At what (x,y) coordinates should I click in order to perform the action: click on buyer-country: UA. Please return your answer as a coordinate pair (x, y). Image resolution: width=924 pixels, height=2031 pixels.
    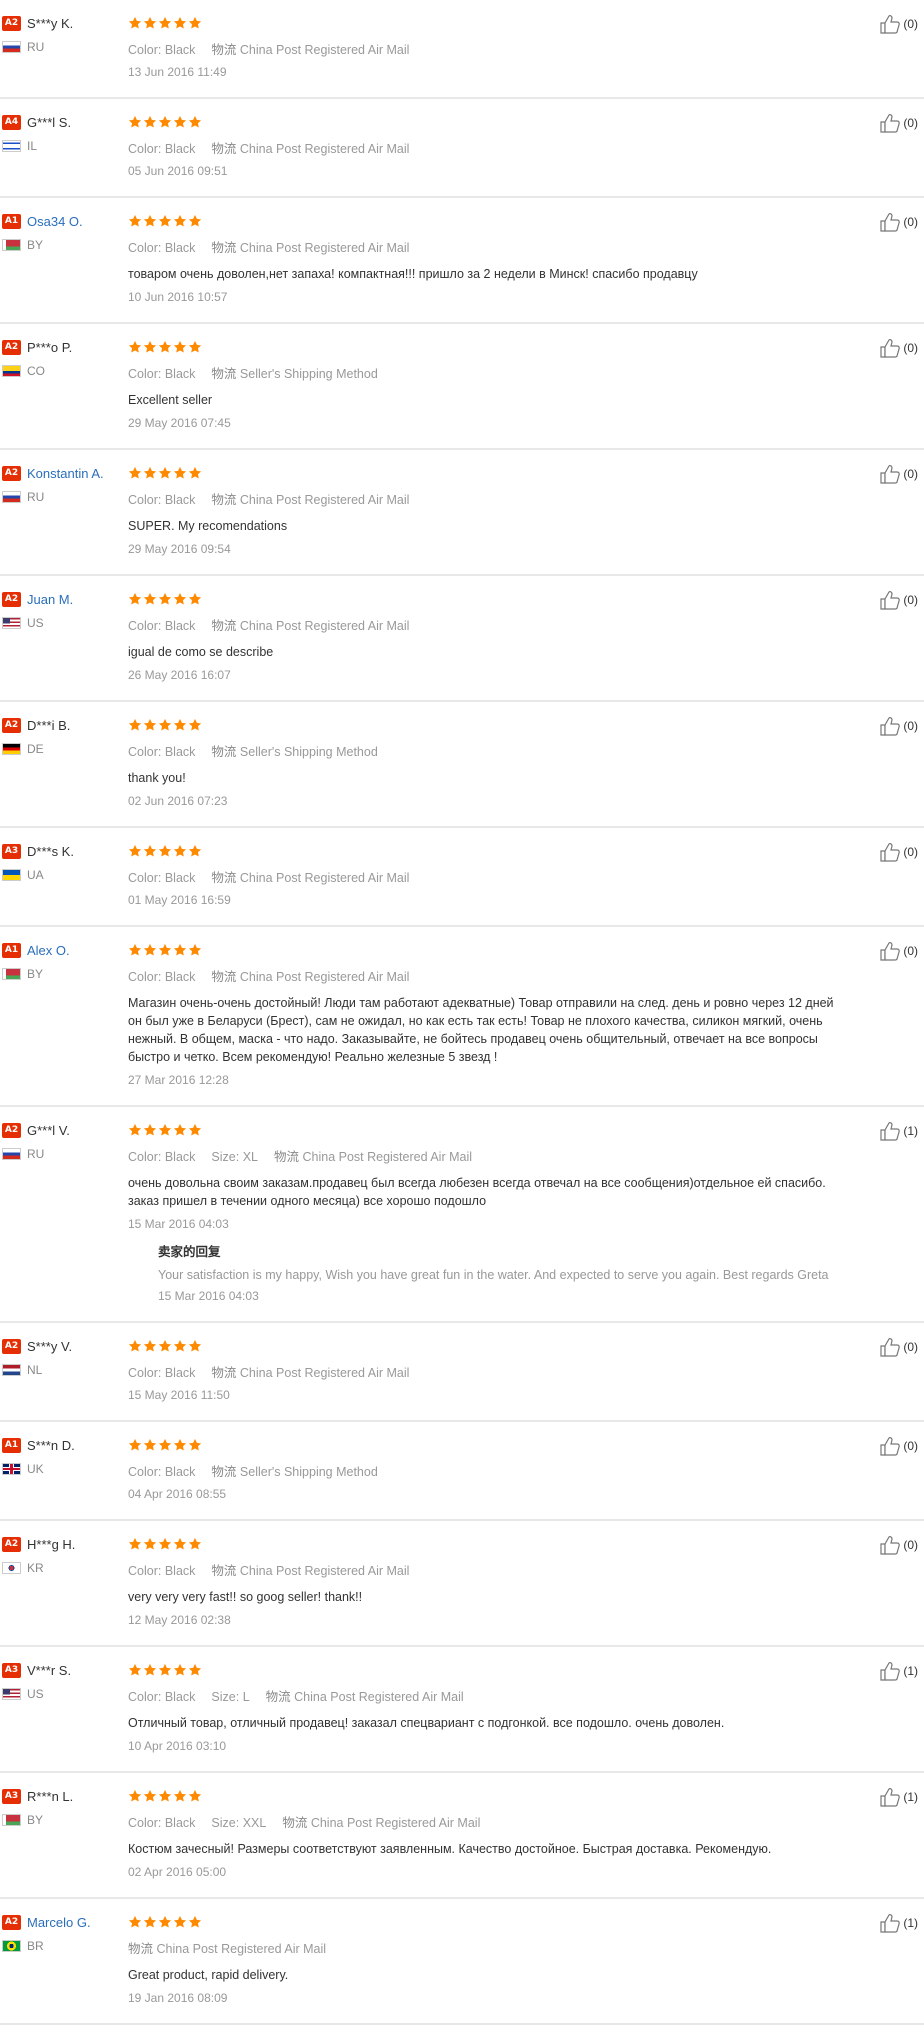
    Looking at the image, I should click on (35, 875).